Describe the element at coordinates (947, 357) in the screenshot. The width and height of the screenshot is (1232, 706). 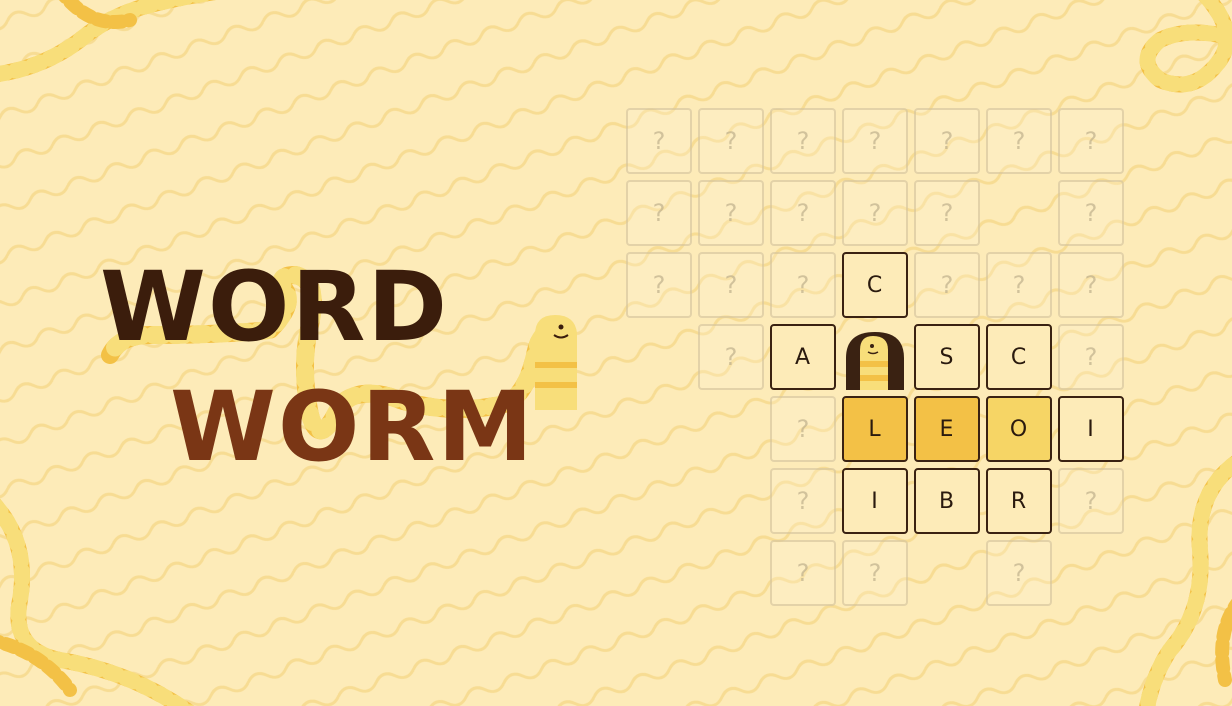
I see `letter-tile: S` at that location.